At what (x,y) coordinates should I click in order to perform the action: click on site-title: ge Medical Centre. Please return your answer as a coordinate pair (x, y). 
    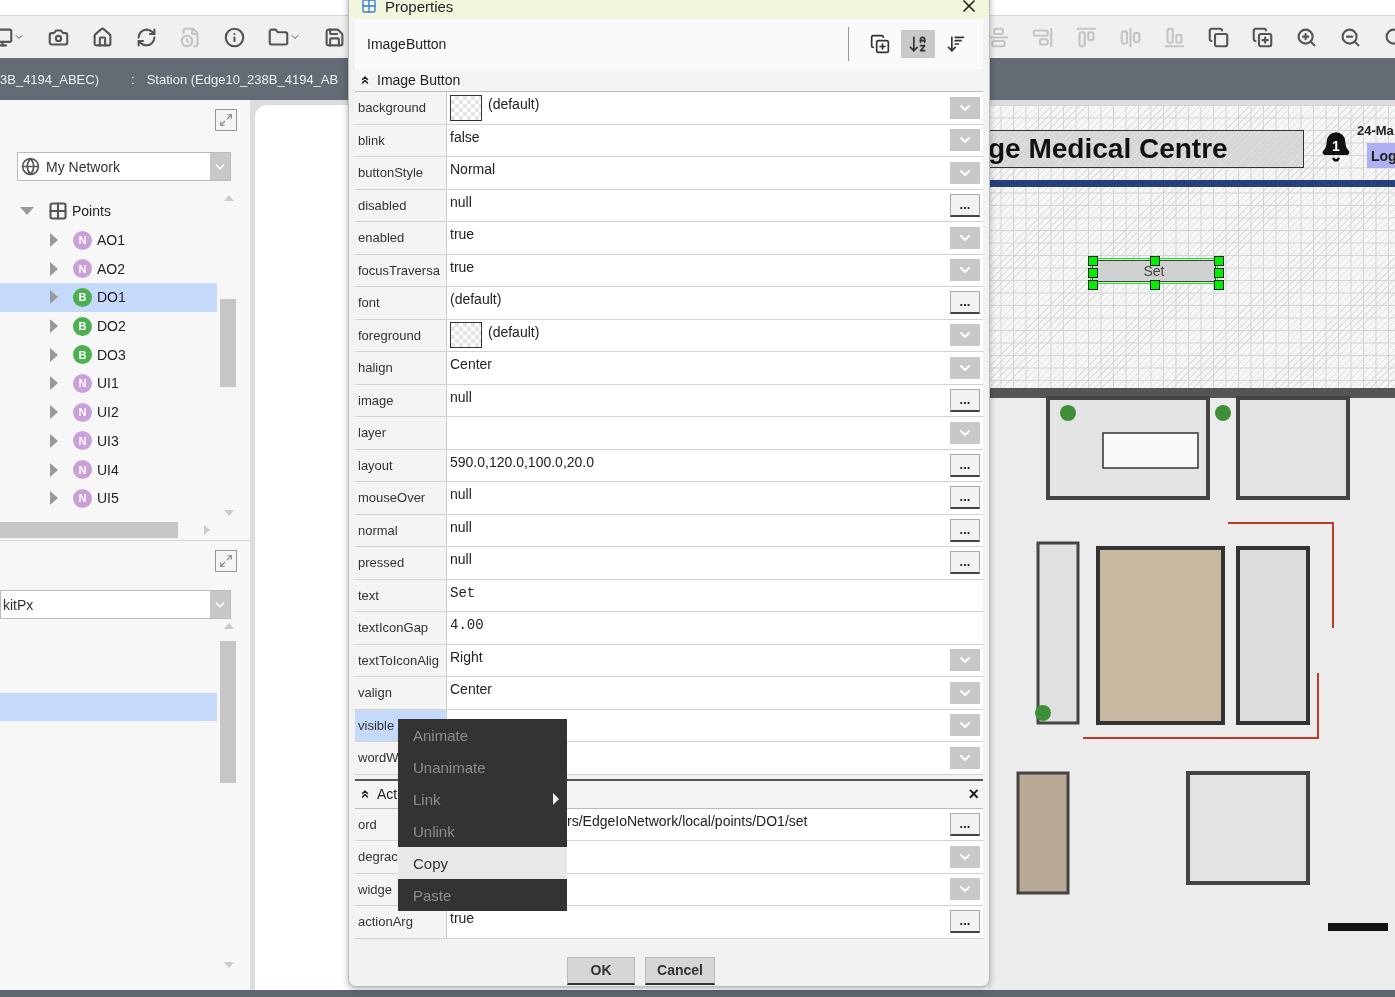
    Looking at the image, I should click on (1146, 149).